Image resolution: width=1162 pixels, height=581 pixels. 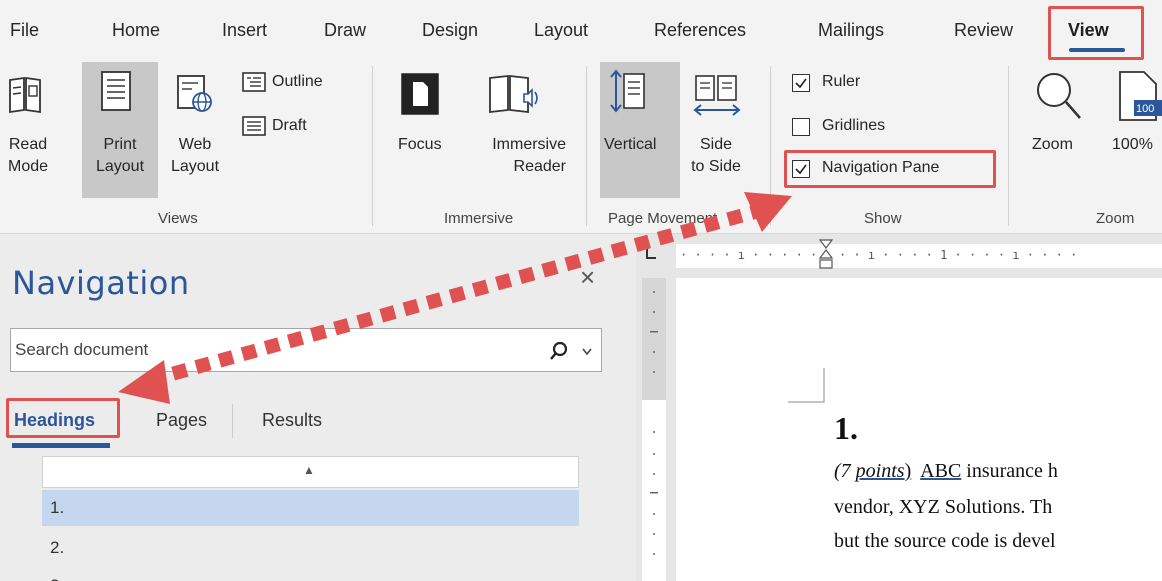 What do you see at coordinates (559, 351) in the screenshot?
I see `search-icon` at bounding box center [559, 351].